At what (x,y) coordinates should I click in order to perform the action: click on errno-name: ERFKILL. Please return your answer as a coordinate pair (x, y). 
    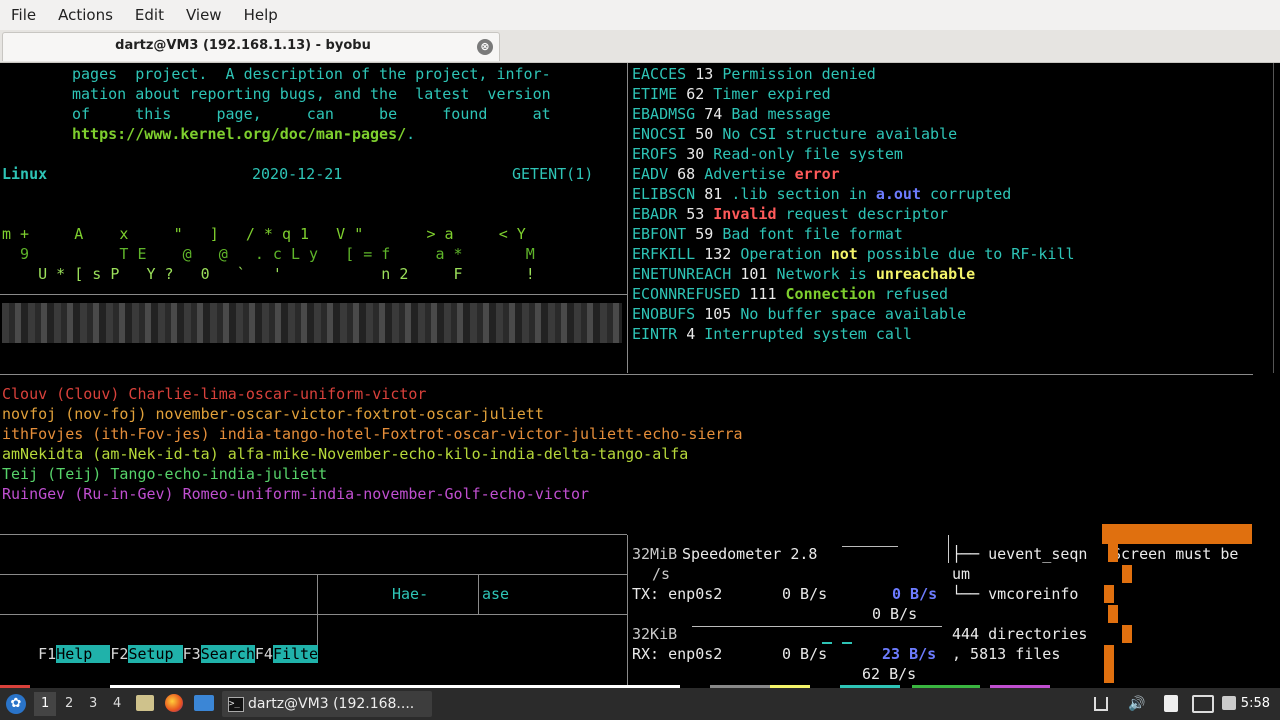
    Looking at the image, I should click on (664, 254).